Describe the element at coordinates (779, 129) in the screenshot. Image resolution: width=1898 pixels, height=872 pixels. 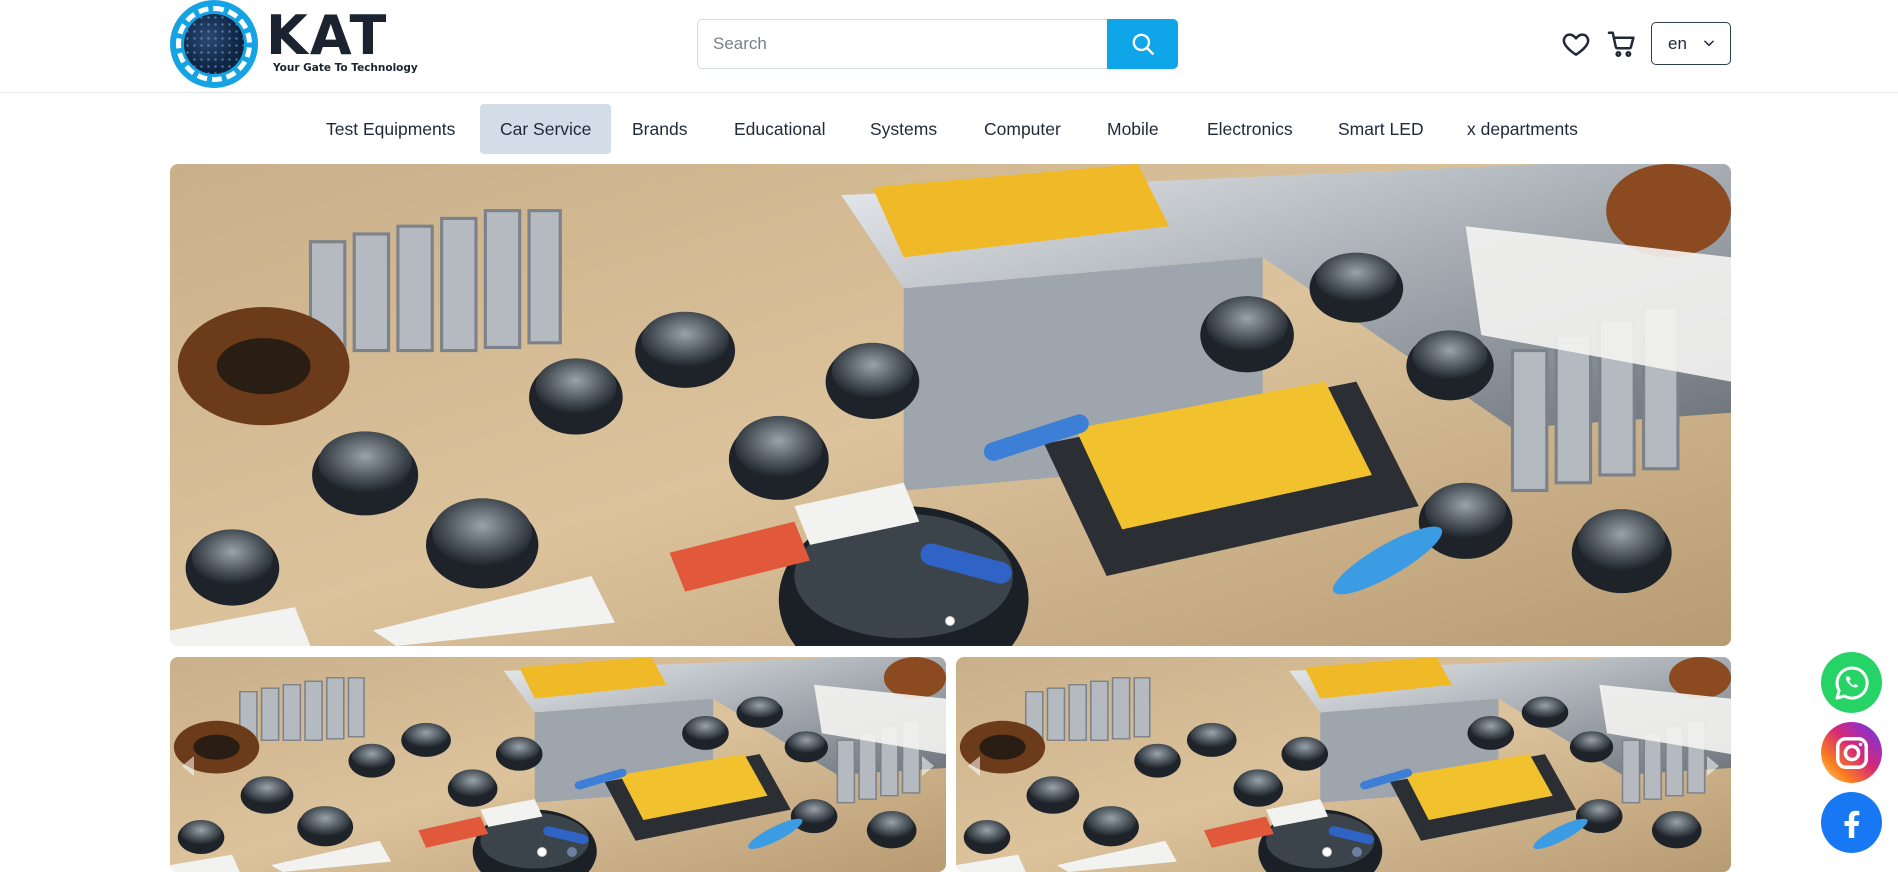
I see `nav-item-educational: Educational` at that location.